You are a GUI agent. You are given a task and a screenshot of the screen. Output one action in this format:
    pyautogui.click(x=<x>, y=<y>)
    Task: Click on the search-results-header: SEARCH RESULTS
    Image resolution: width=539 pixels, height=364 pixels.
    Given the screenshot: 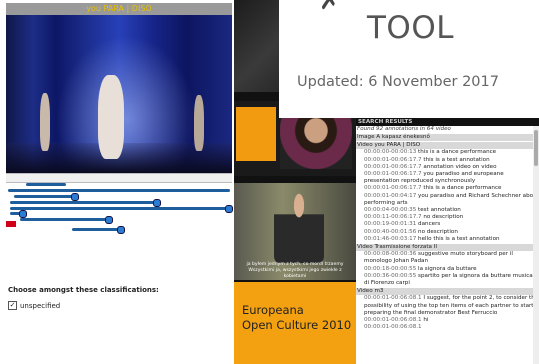 What is the action you would take?
    pyautogui.click(x=447, y=122)
    